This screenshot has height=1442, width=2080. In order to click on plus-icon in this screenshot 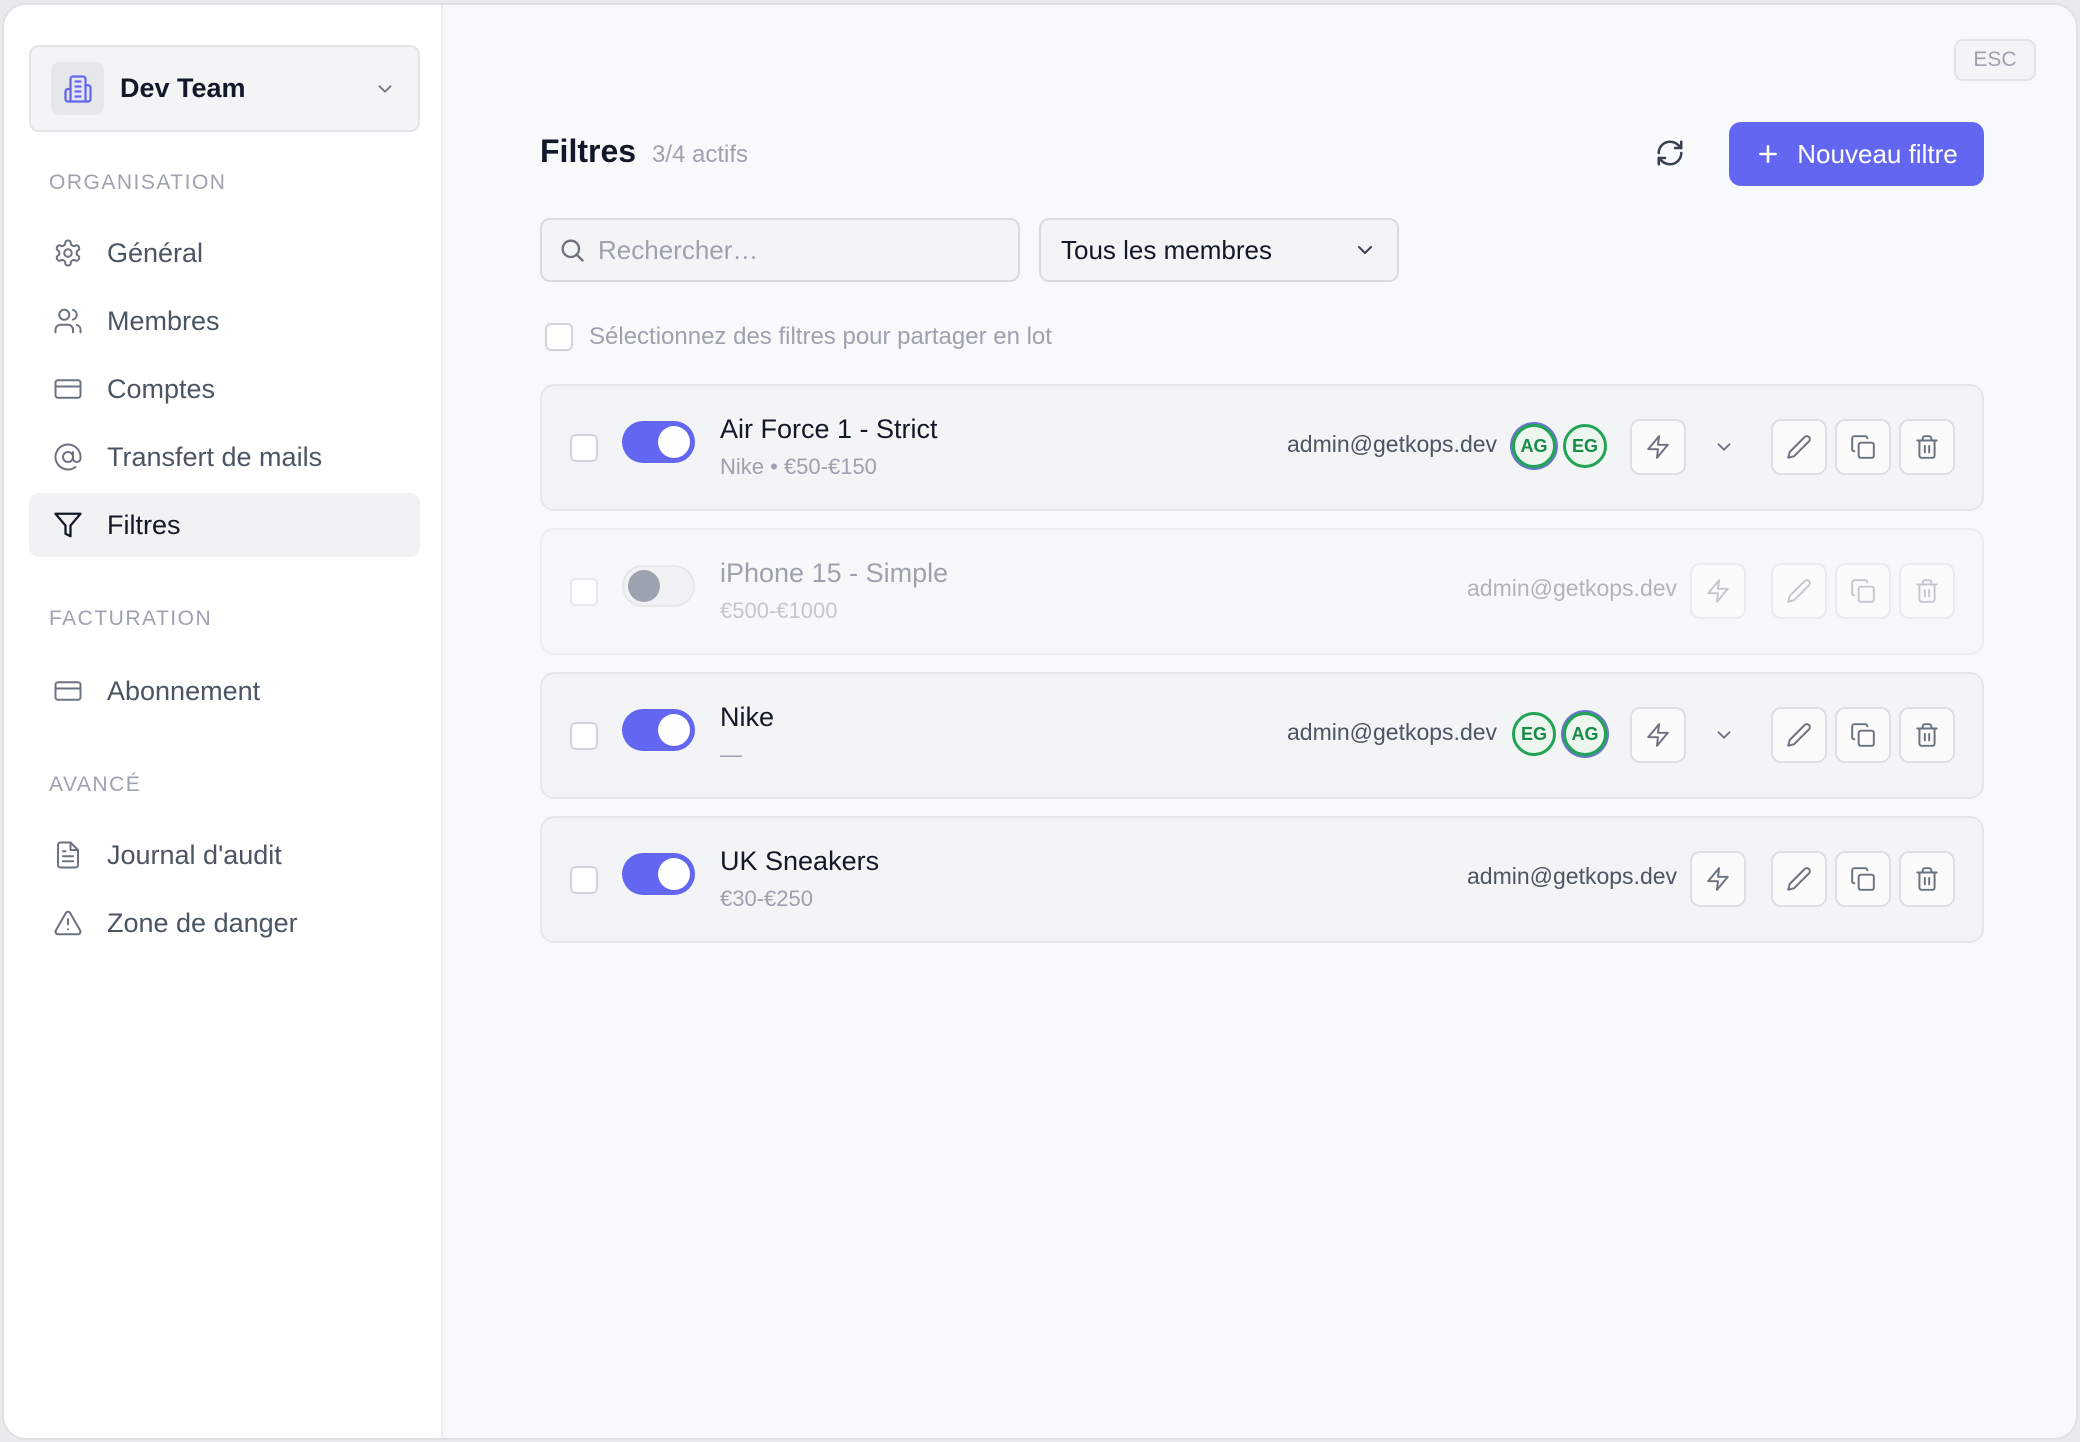, I will do `click(1768, 154)`.